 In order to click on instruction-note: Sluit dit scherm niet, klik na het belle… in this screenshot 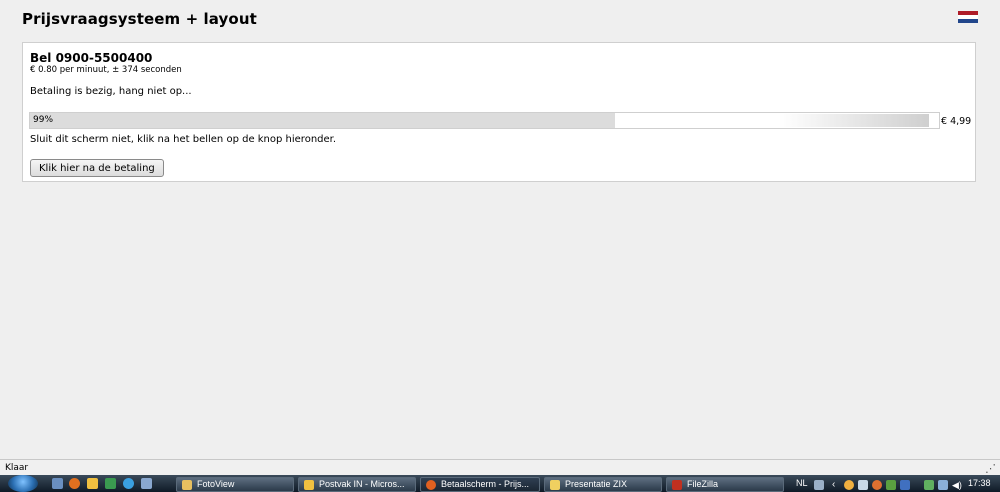, I will do `click(183, 139)`.